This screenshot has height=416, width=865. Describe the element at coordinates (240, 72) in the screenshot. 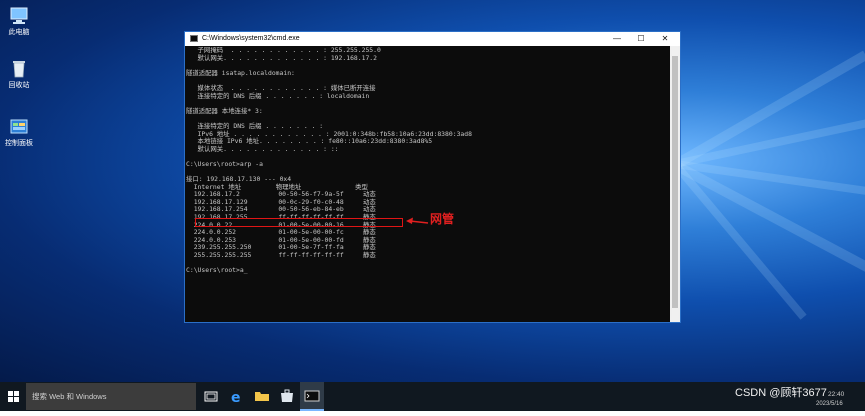

I see `console-line: 隧道适配器 isatap.localdomain:` at that location.